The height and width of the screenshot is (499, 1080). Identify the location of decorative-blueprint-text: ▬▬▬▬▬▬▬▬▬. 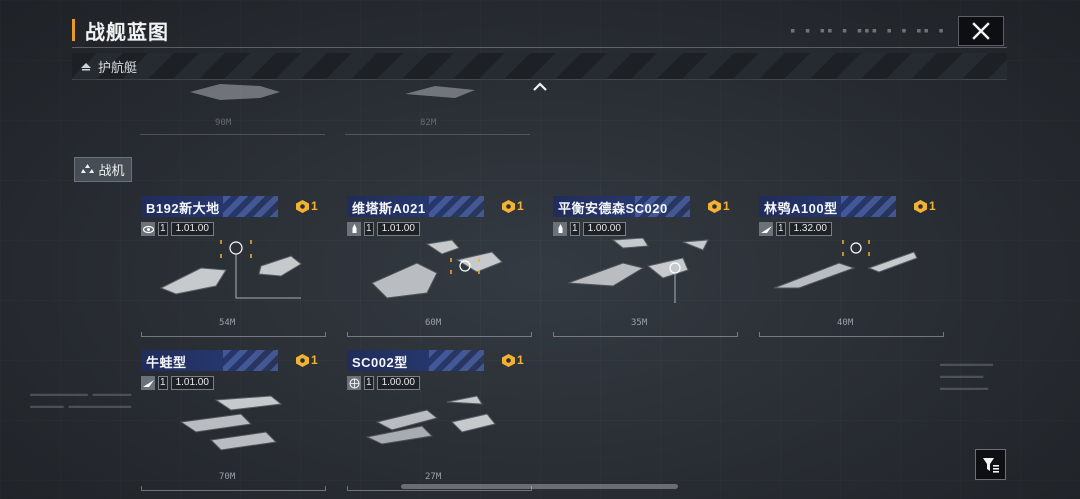
(962, 376).